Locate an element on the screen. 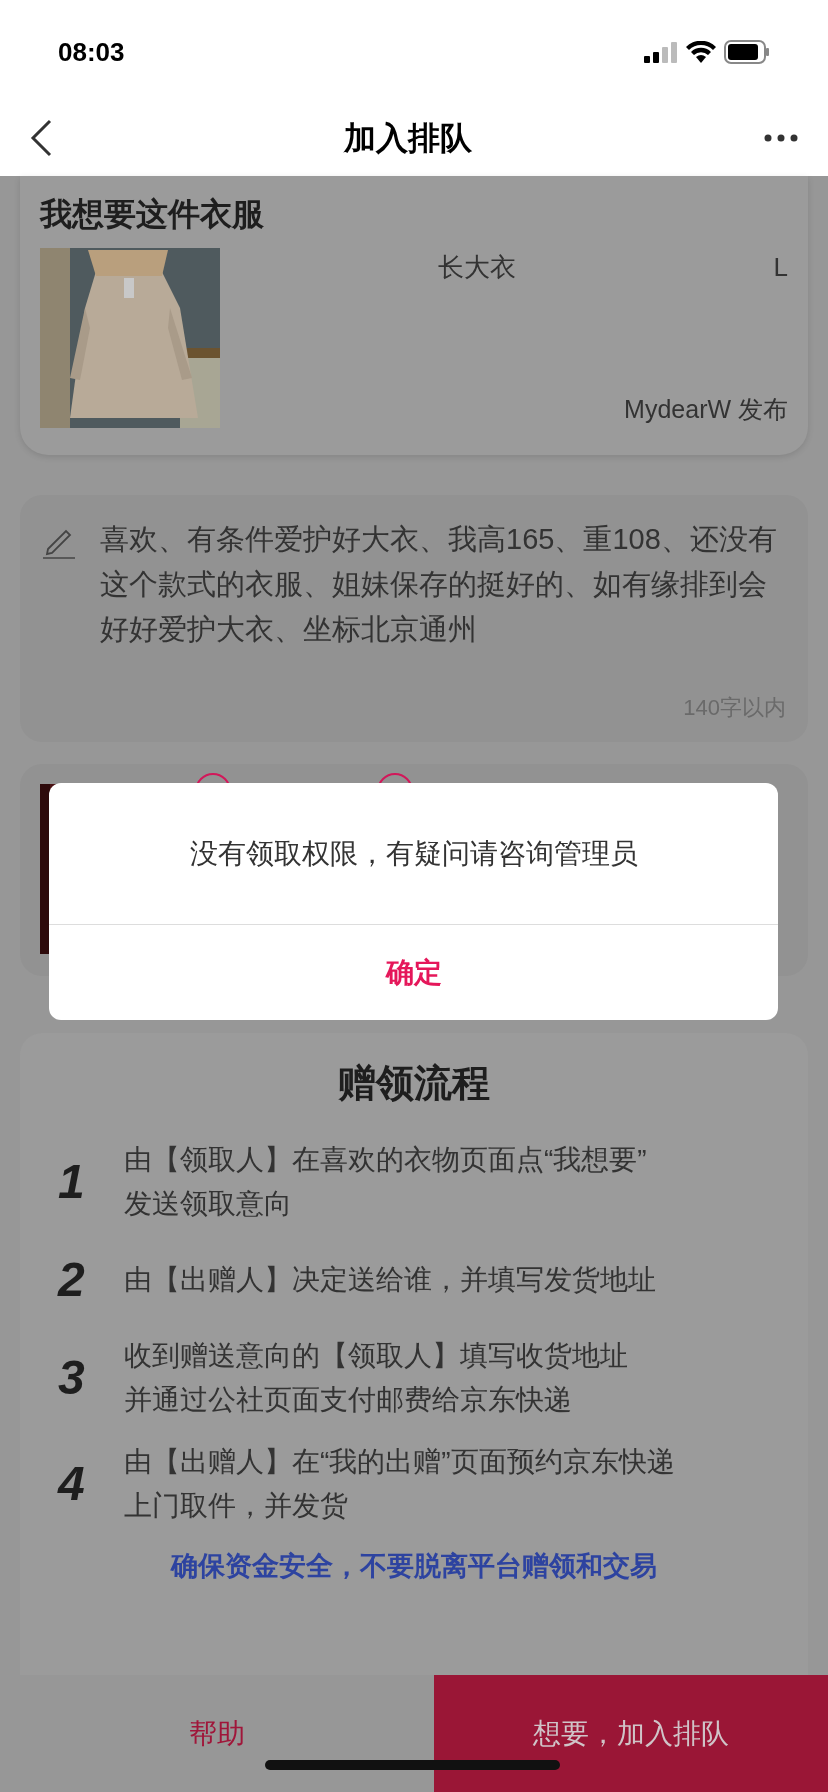 The image size is (828, 1792). more-icon is located at coordinates (781, 138).